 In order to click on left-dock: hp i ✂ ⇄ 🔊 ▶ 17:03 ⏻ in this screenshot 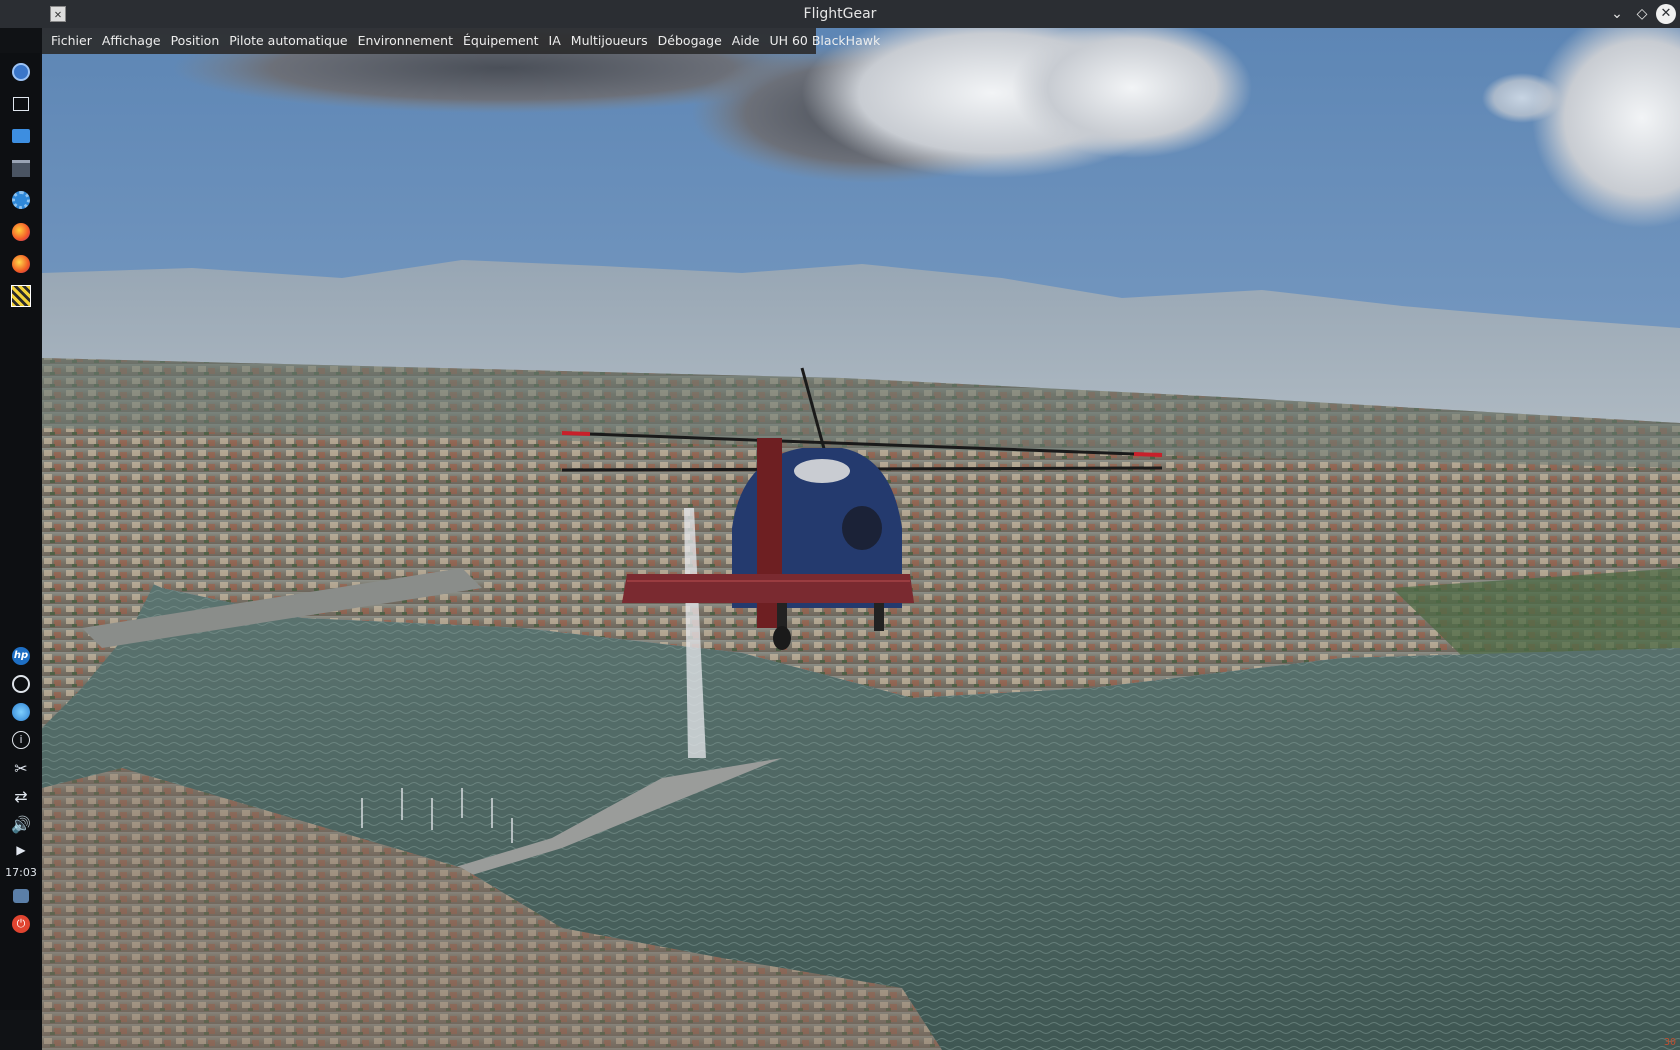, I will do `click(20, 531)`.